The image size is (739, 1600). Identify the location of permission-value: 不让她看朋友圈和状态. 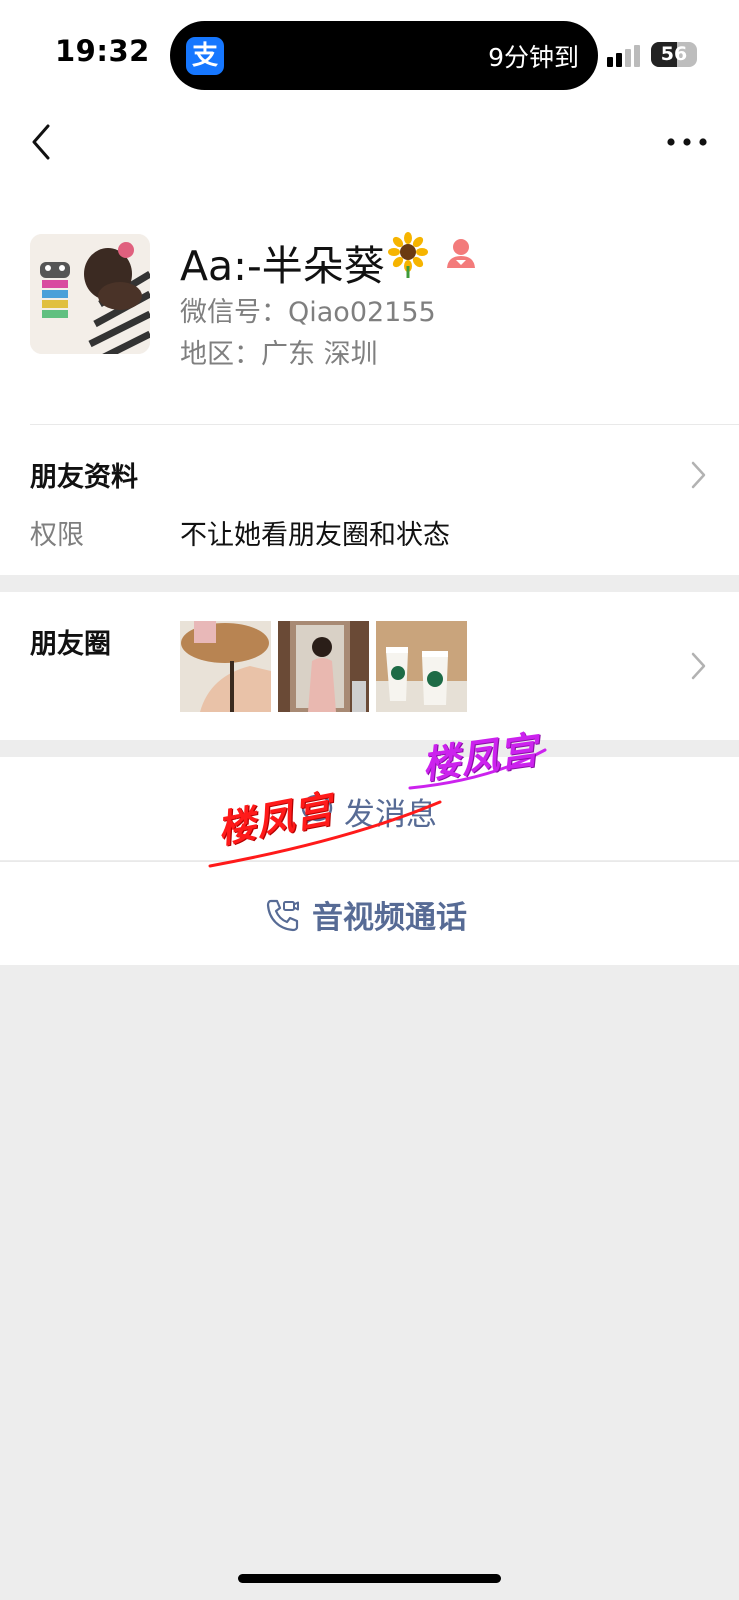
(315, 535).